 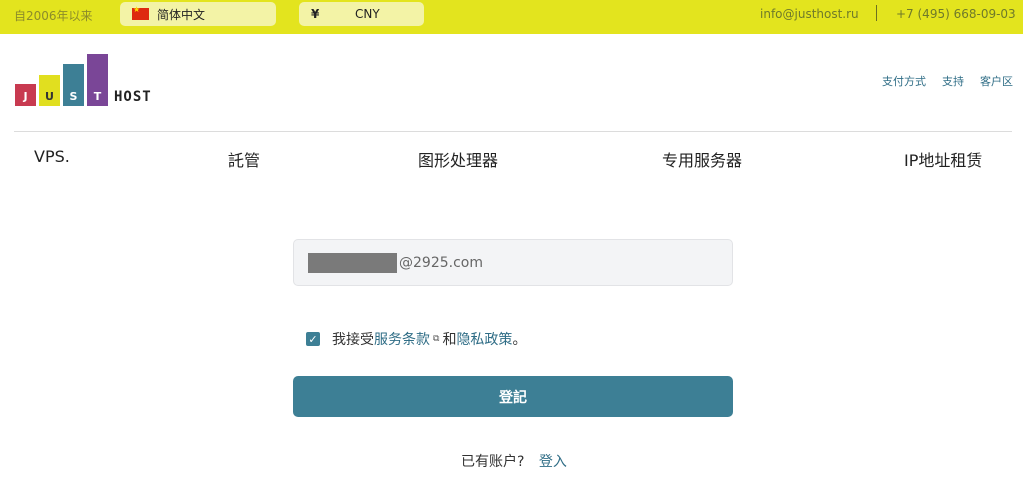 What do you see at coordinates (436, 339) in the screenshot?
I see `external-link-icon: ⧉` at bounding box center [436, 339].